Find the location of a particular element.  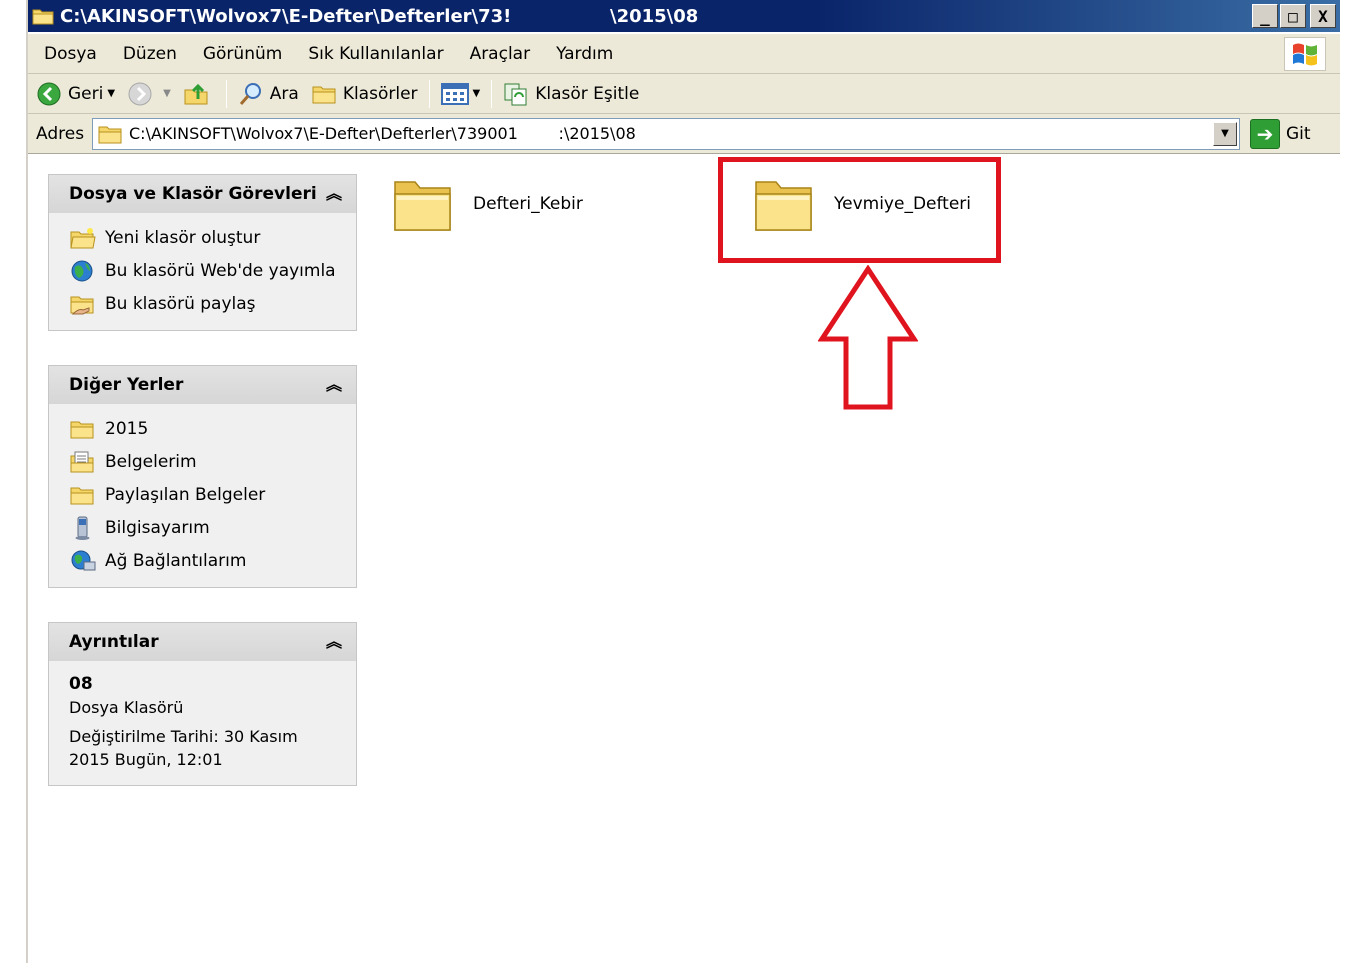

go-label: Git is located at coordinates (1298, 133).